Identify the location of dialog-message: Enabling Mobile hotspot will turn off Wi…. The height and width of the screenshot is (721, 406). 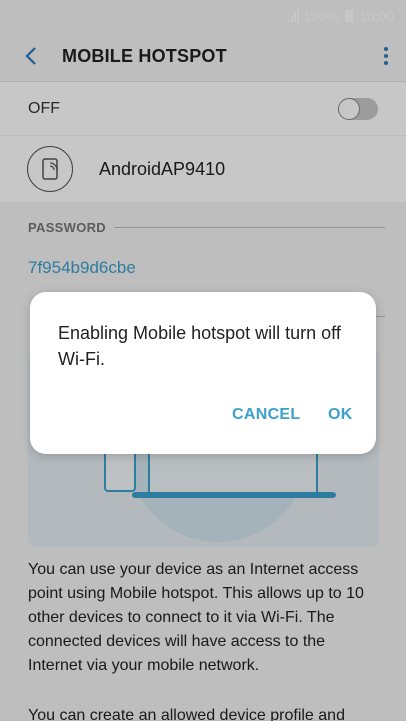
(199, 346).